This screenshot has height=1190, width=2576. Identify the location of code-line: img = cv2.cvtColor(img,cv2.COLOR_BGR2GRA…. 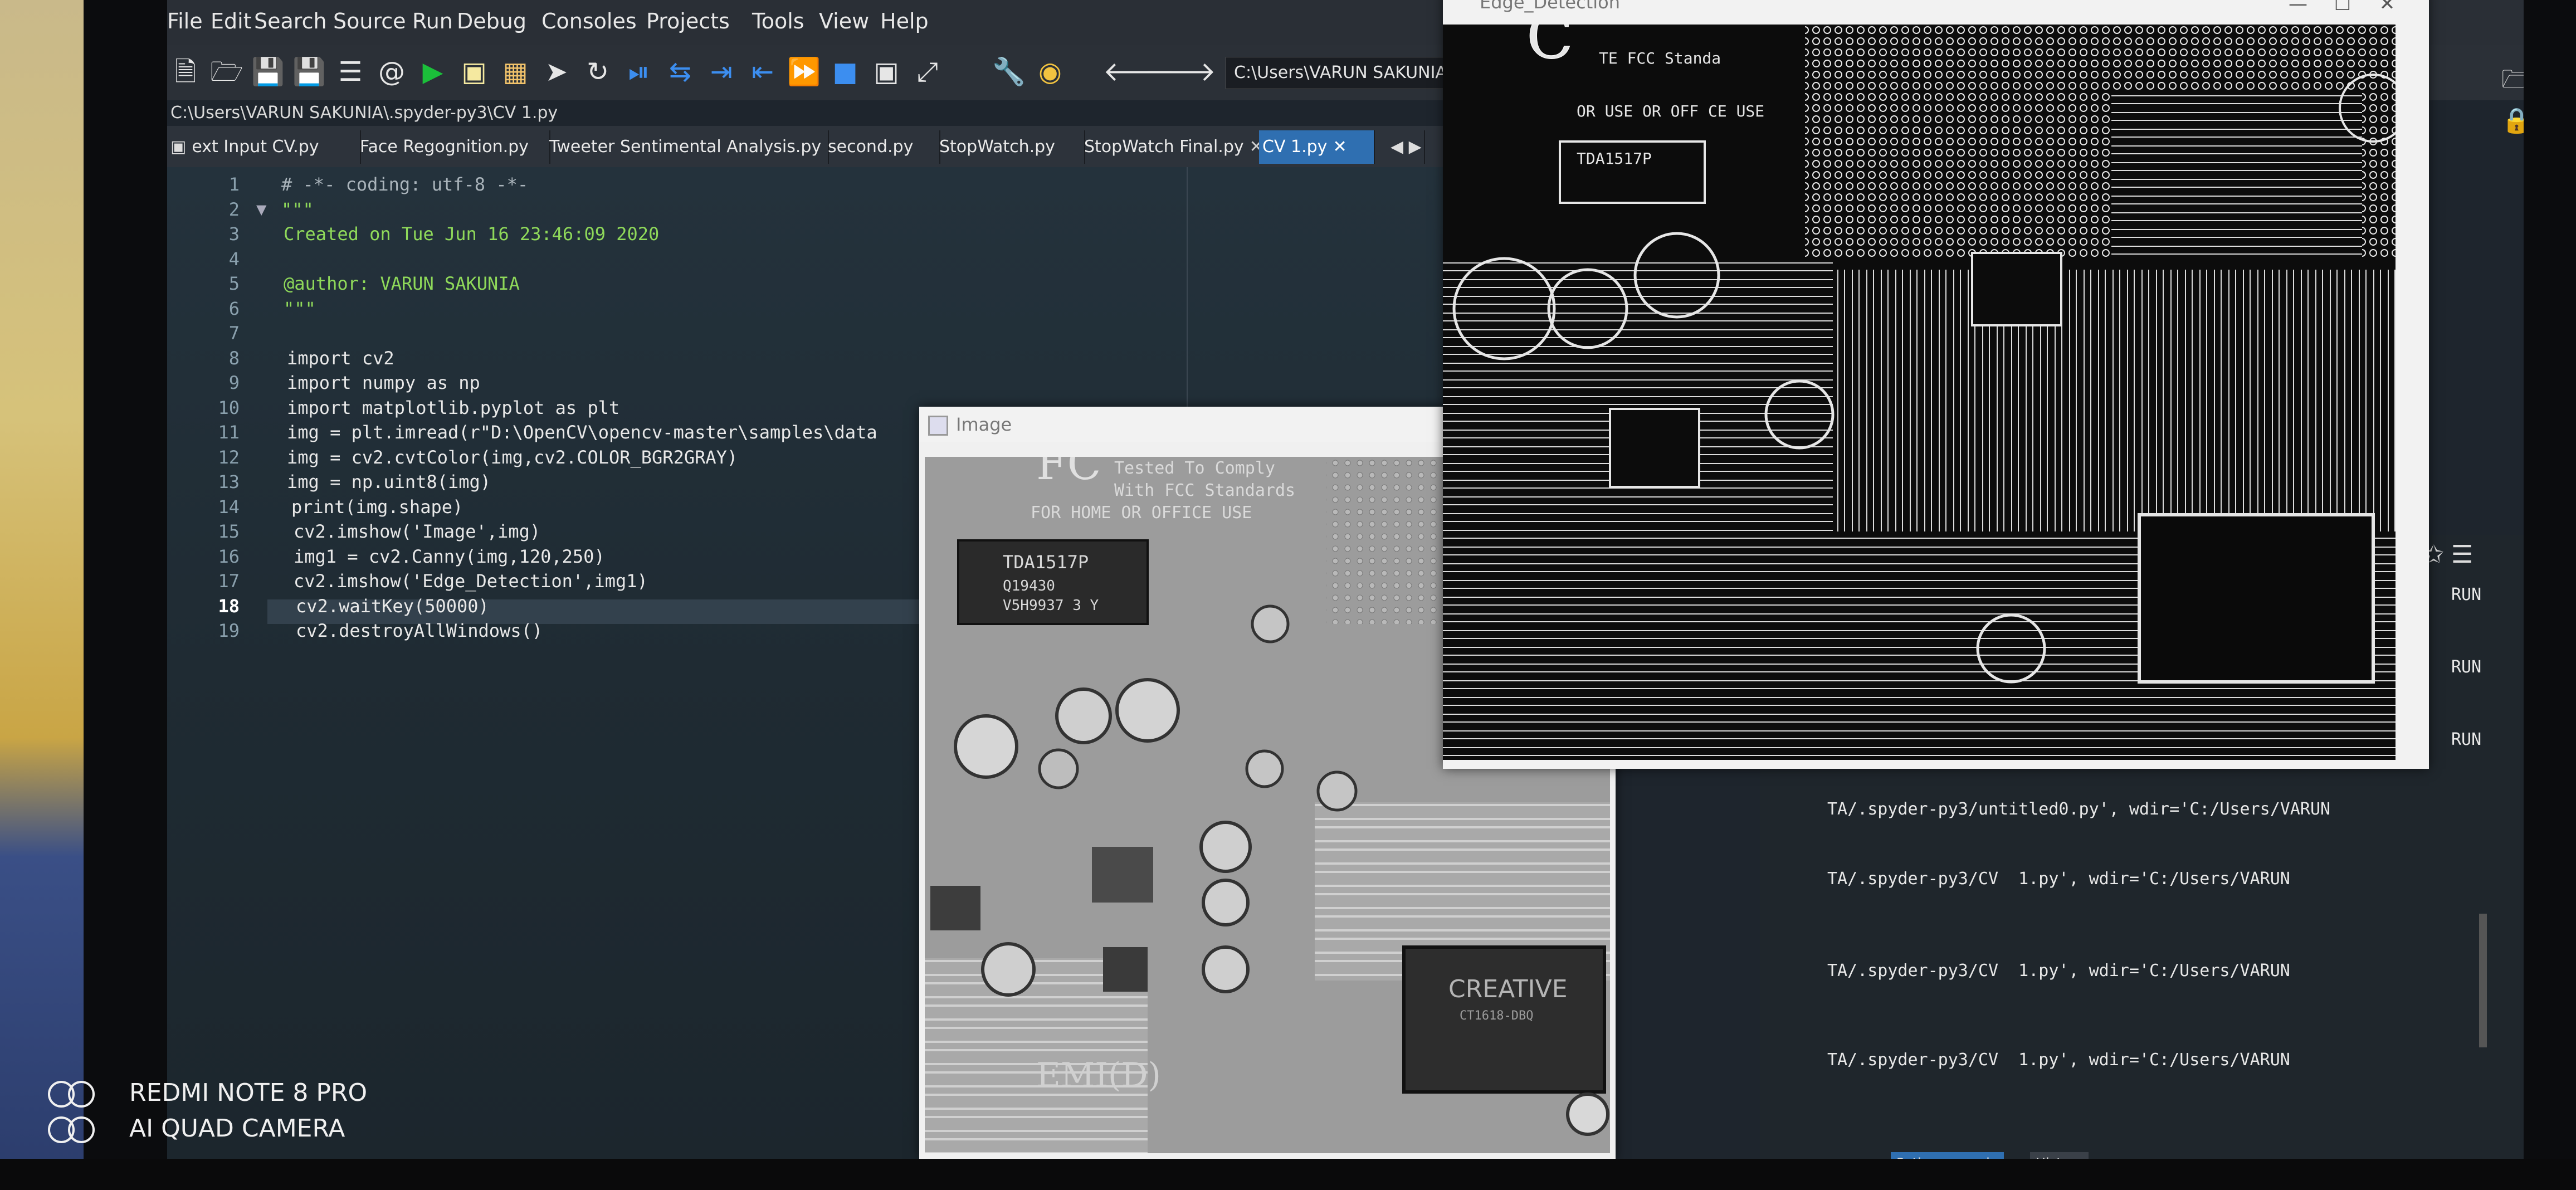
(512, 457).